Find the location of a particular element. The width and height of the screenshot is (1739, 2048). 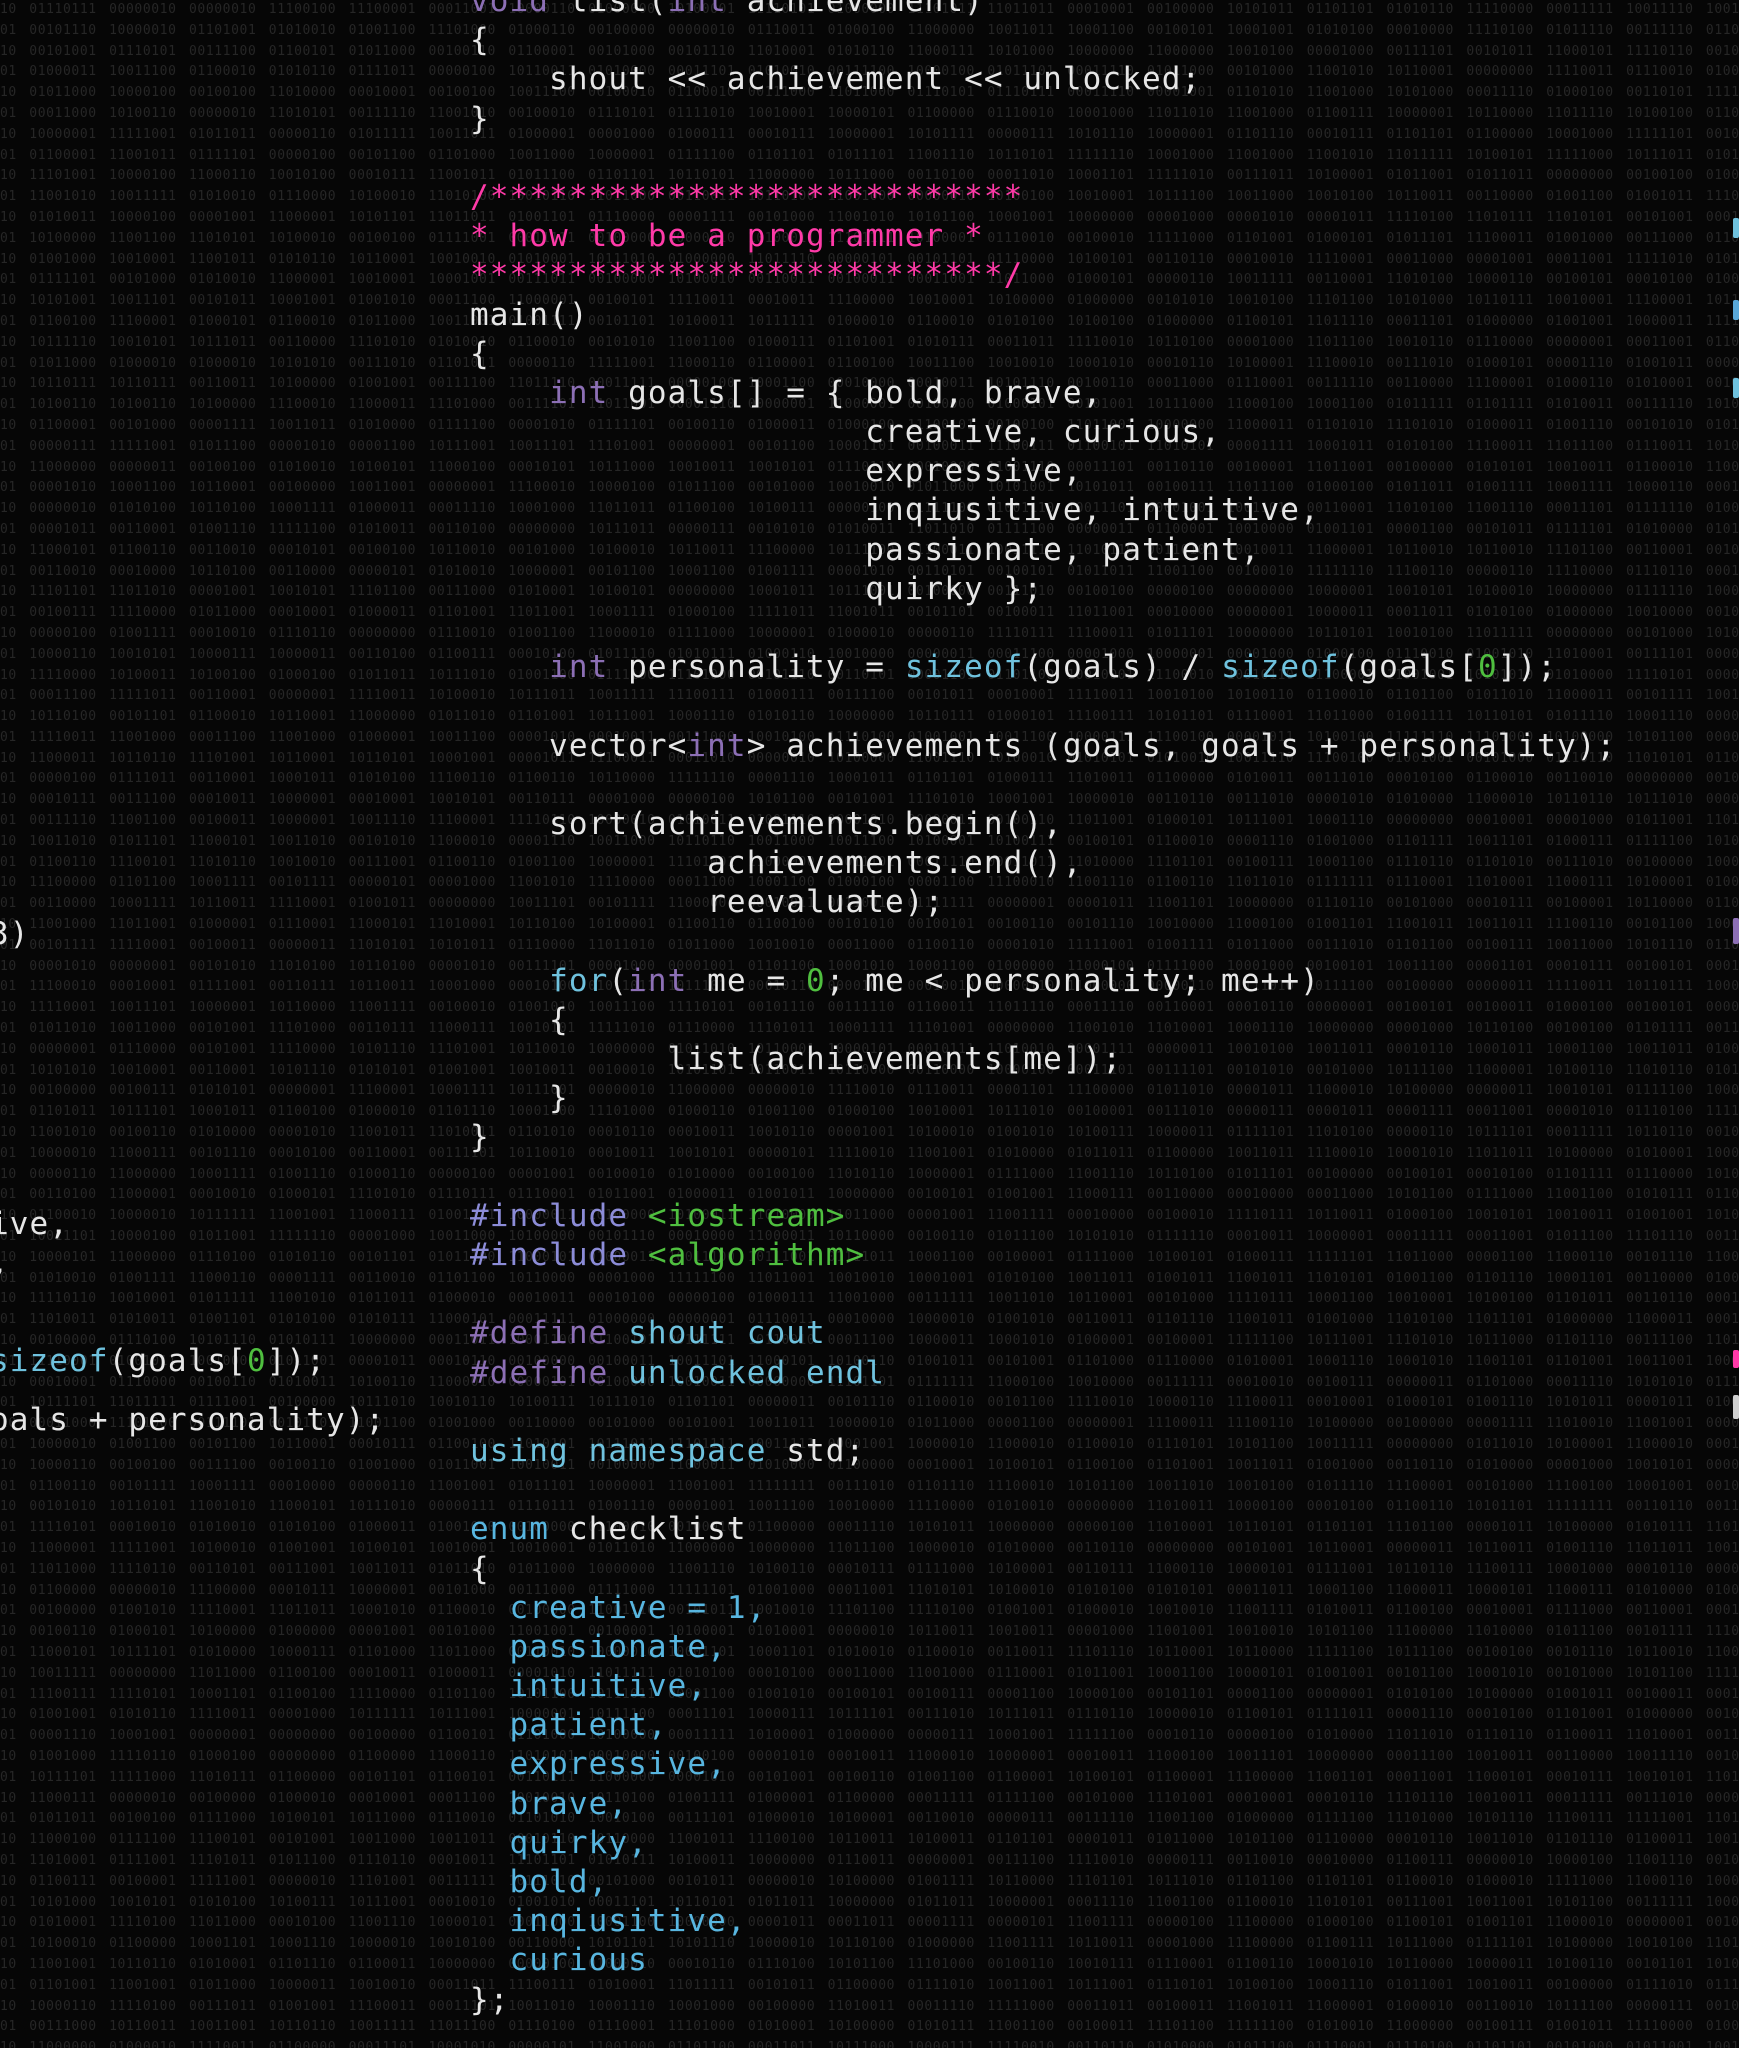

code-line: ***************************/ is located at coordinates (1043, 275).